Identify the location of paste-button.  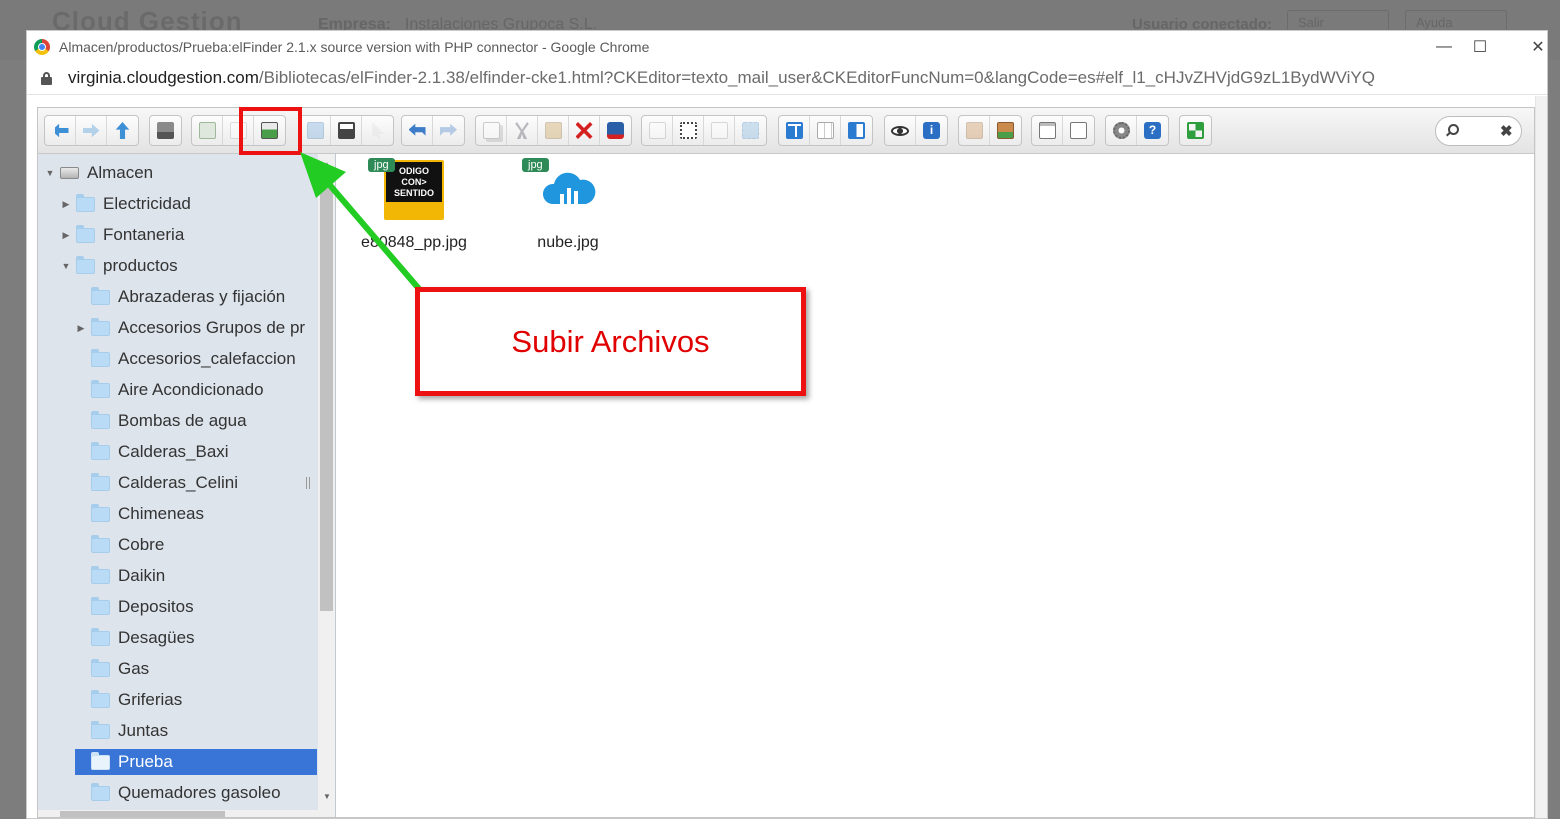
(553, 130).